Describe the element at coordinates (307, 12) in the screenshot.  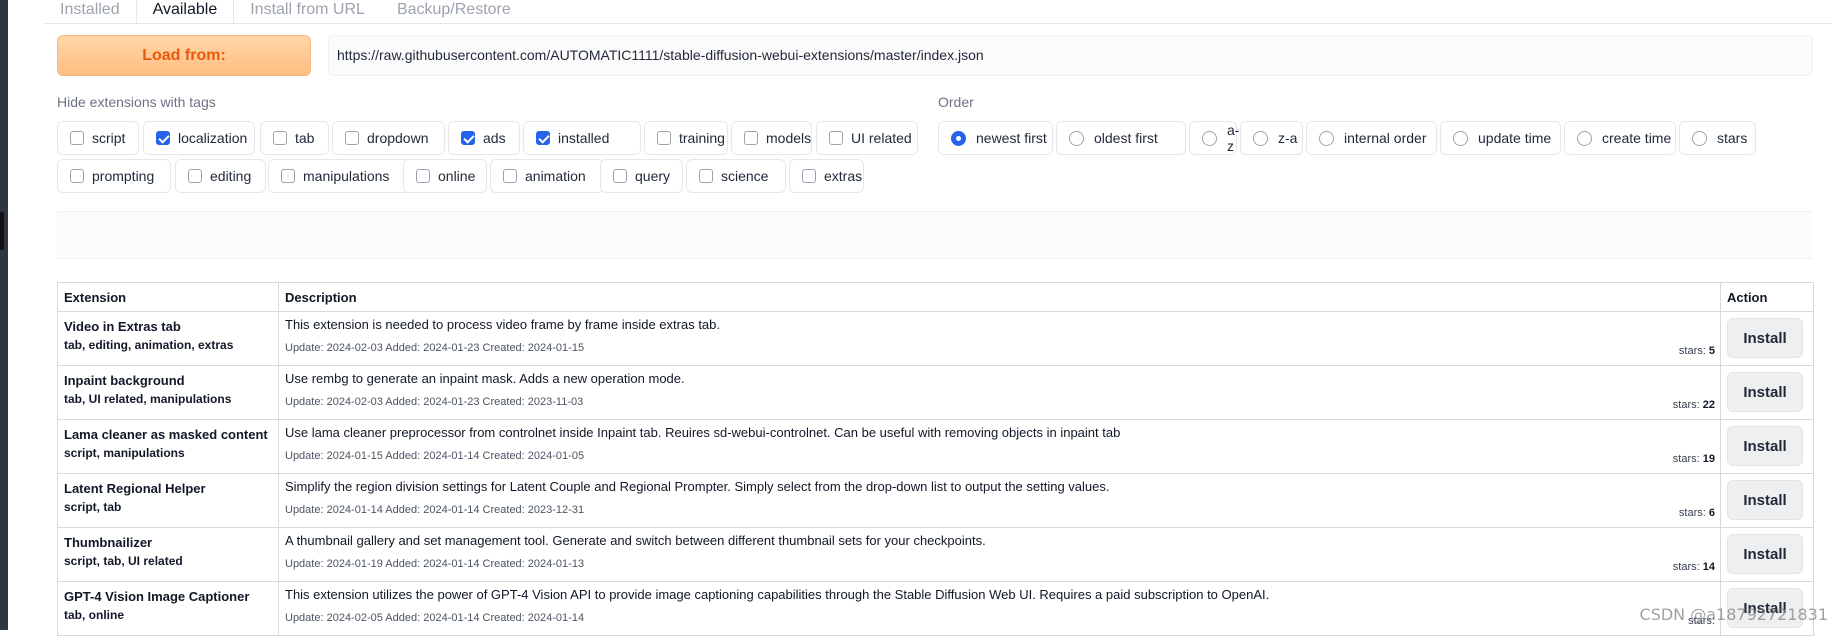
I see `tab-install-from-url: Install from URL` at that location.